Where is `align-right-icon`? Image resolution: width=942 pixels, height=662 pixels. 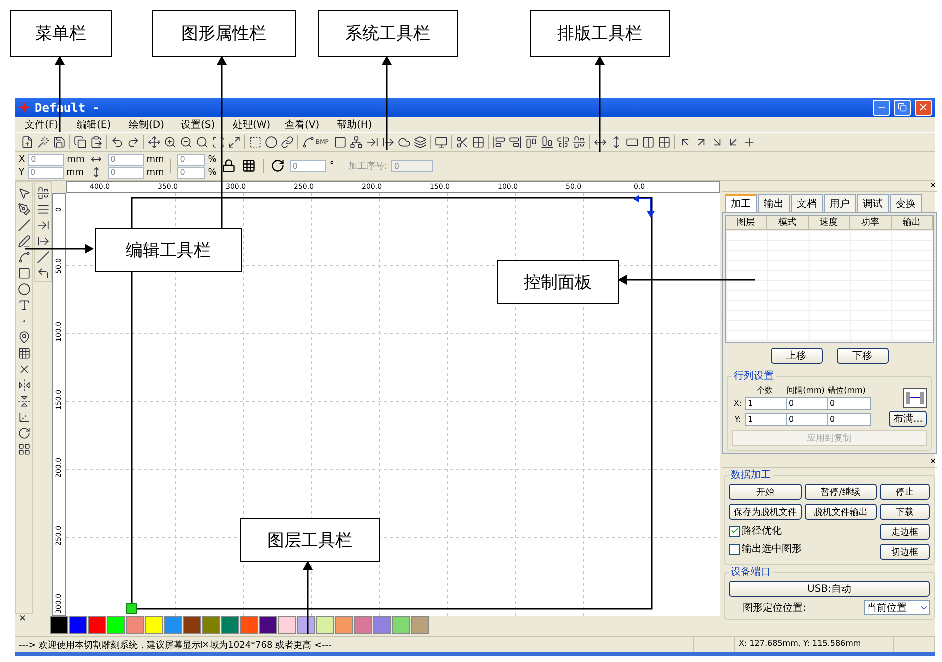
align-right-icon is located at coordinates (515, 142).